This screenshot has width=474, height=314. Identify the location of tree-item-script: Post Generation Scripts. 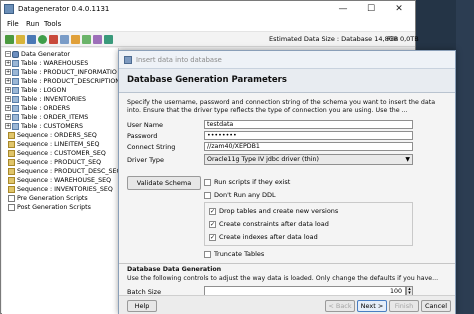
(49, 207).